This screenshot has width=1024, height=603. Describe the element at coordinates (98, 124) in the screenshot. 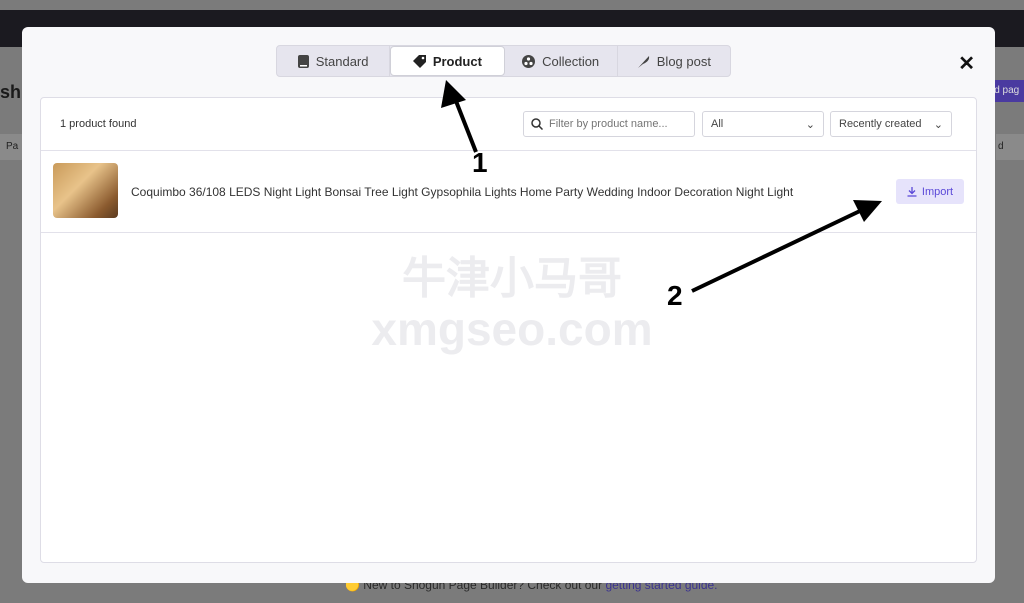

I see `result-count: 1 product found` at that location.